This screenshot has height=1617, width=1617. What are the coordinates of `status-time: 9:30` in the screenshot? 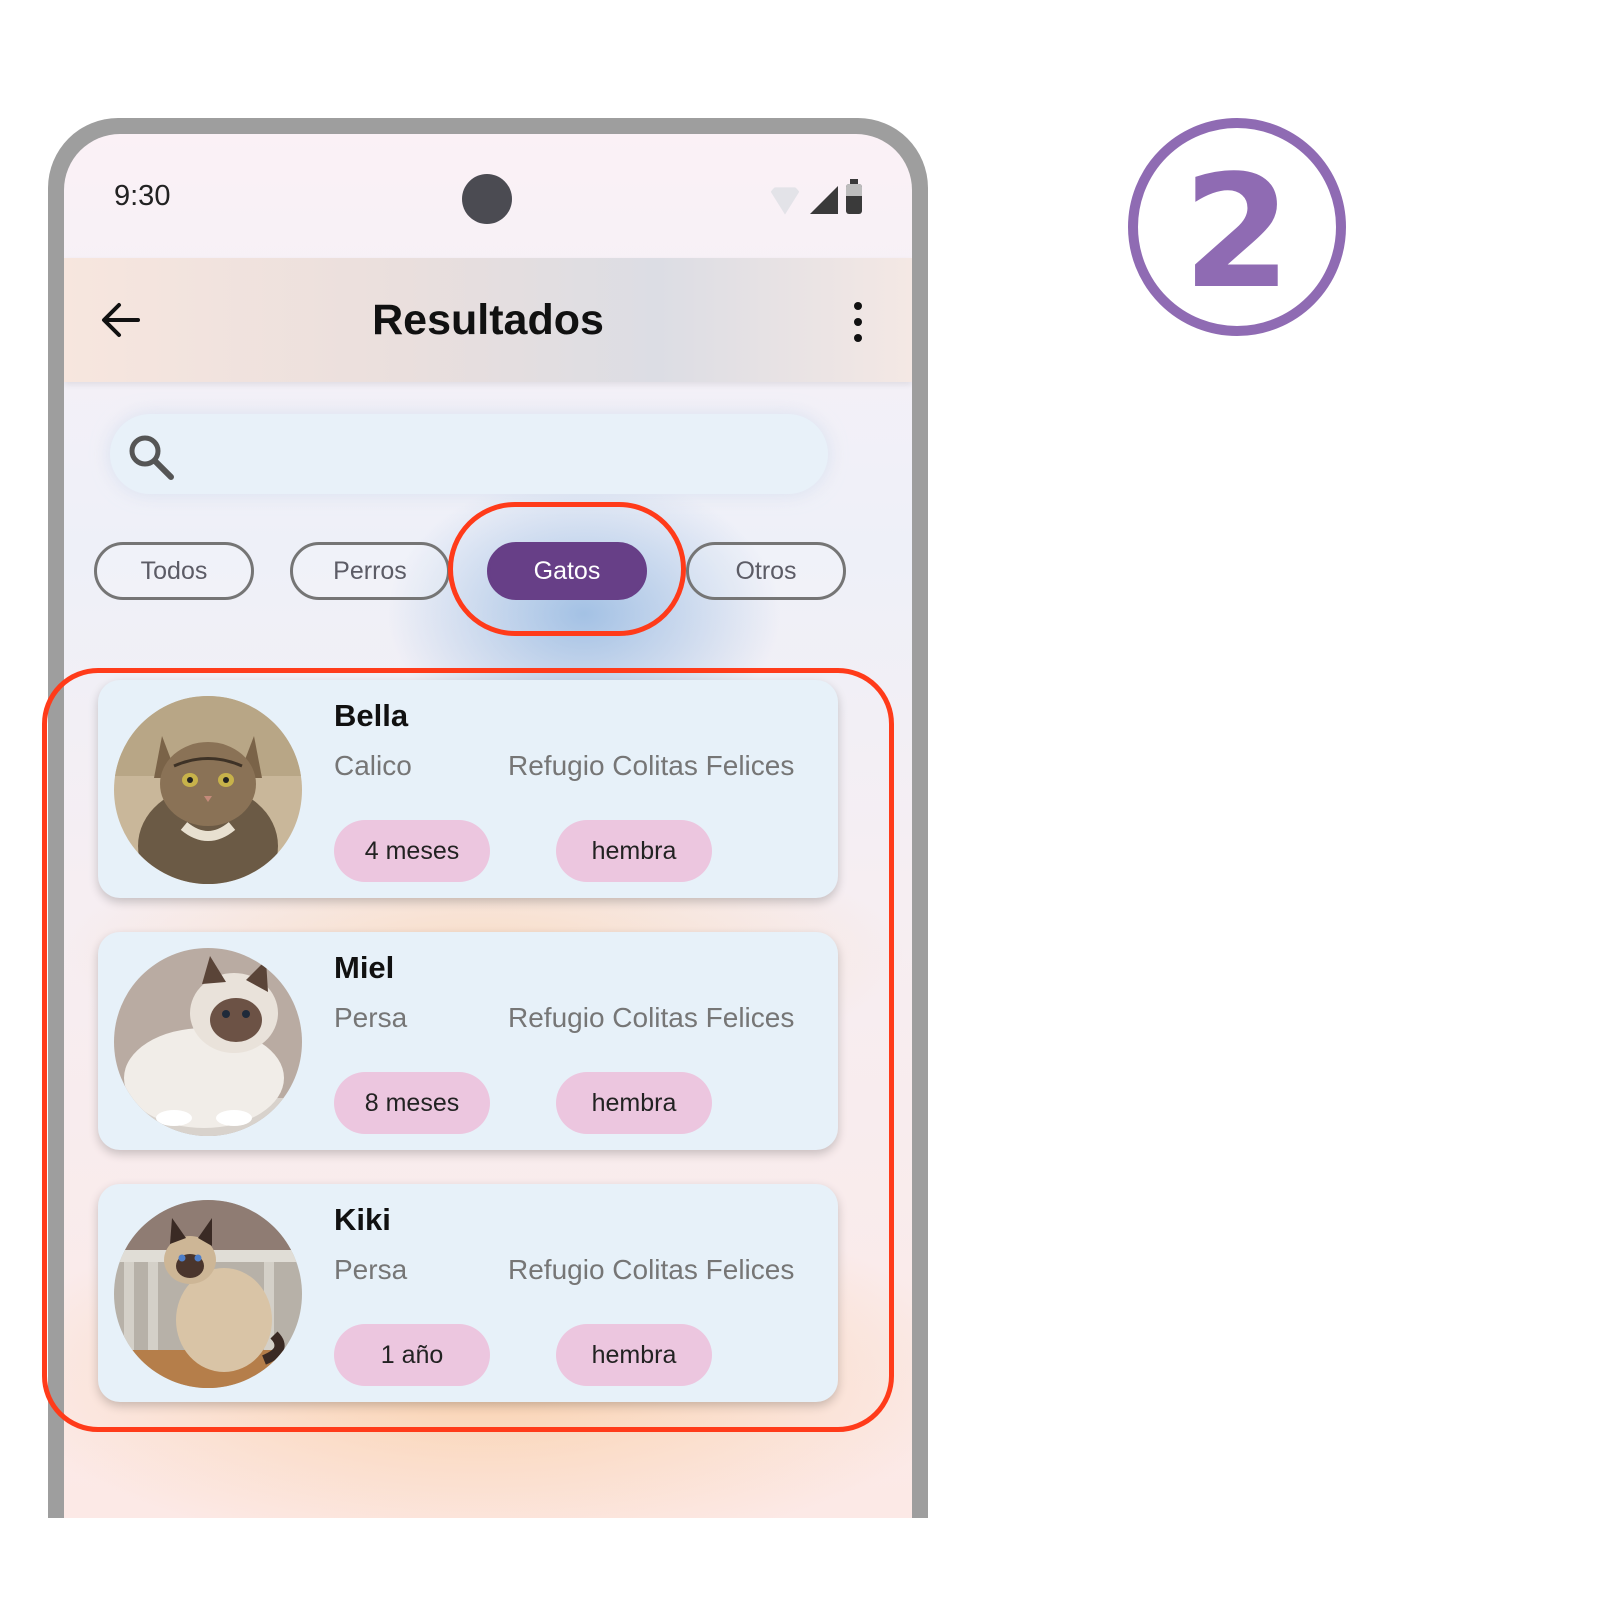 It's located at (142, 196).